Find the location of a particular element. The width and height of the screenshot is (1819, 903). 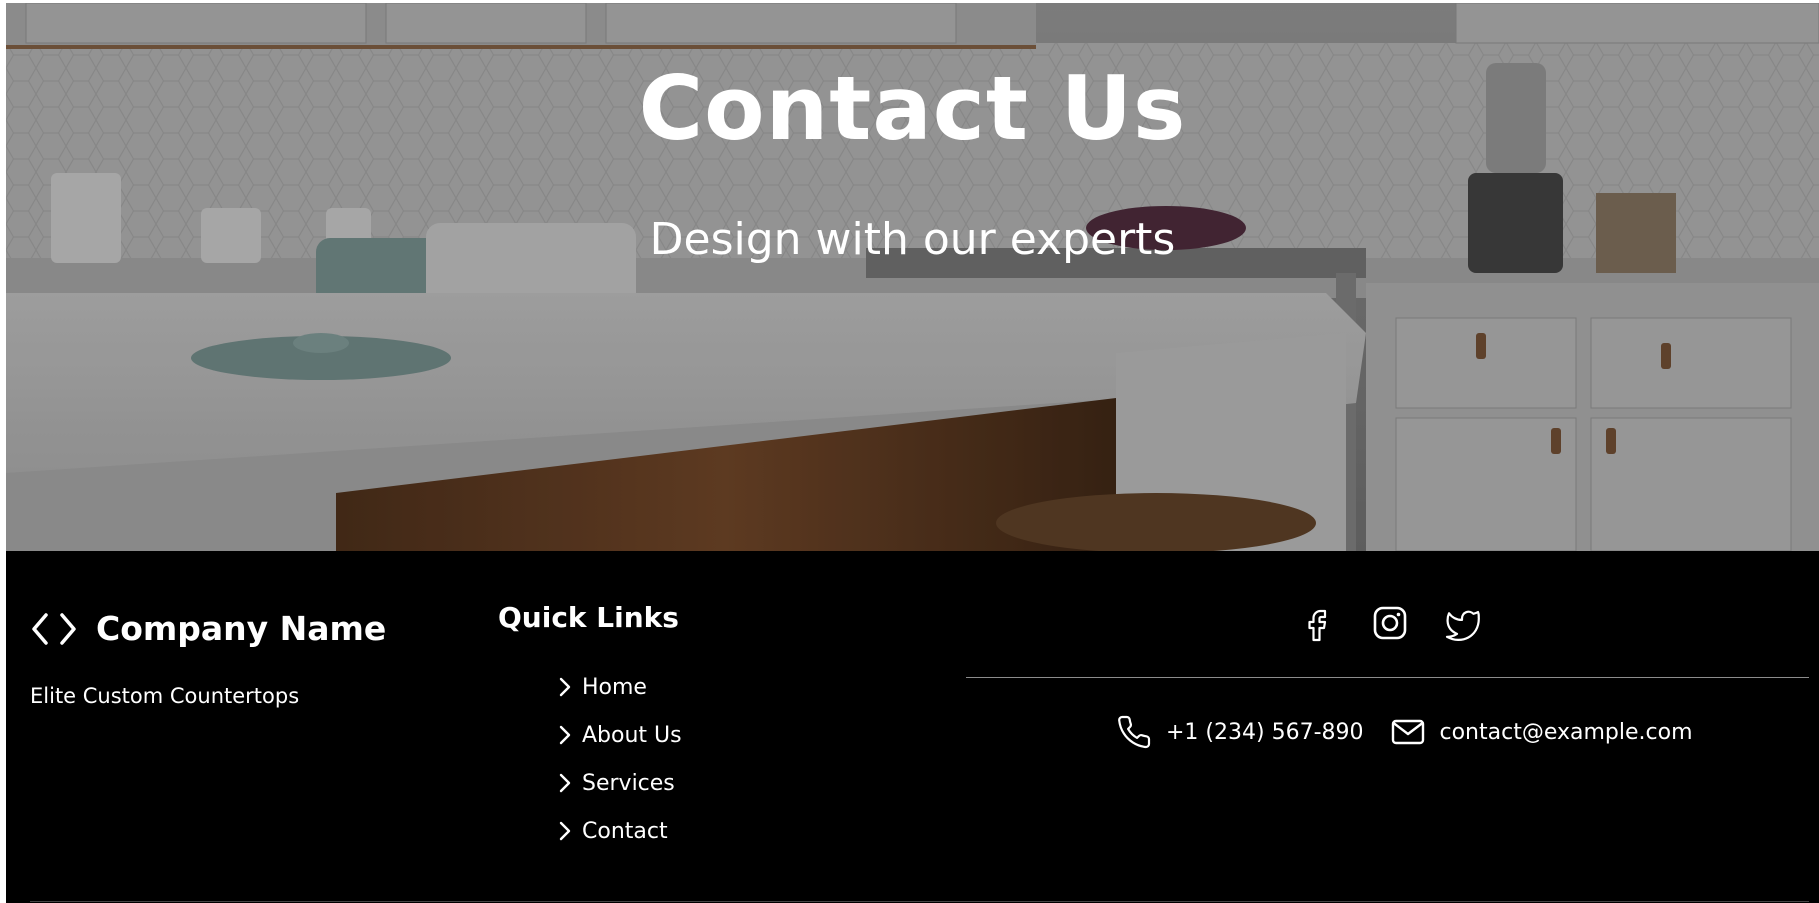

quick-link-contact: Contact is located at coordinates (620, 831).